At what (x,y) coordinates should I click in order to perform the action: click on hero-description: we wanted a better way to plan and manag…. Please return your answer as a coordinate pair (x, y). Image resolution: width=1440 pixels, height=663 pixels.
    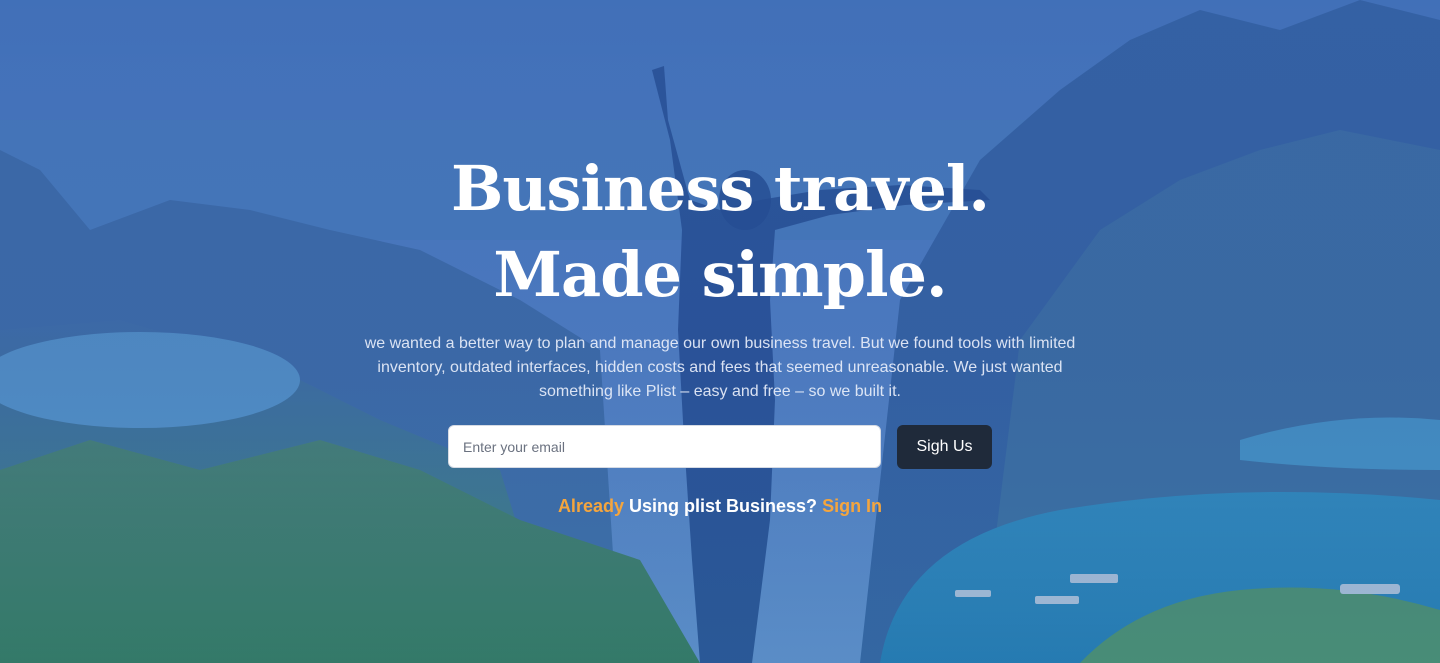
    Looking at the image, I should click on (720, 367).